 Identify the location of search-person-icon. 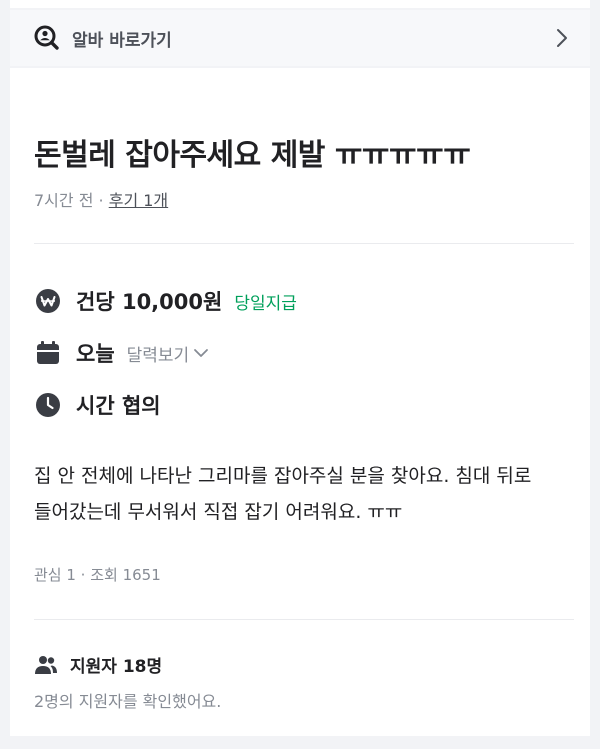
(48, 38).